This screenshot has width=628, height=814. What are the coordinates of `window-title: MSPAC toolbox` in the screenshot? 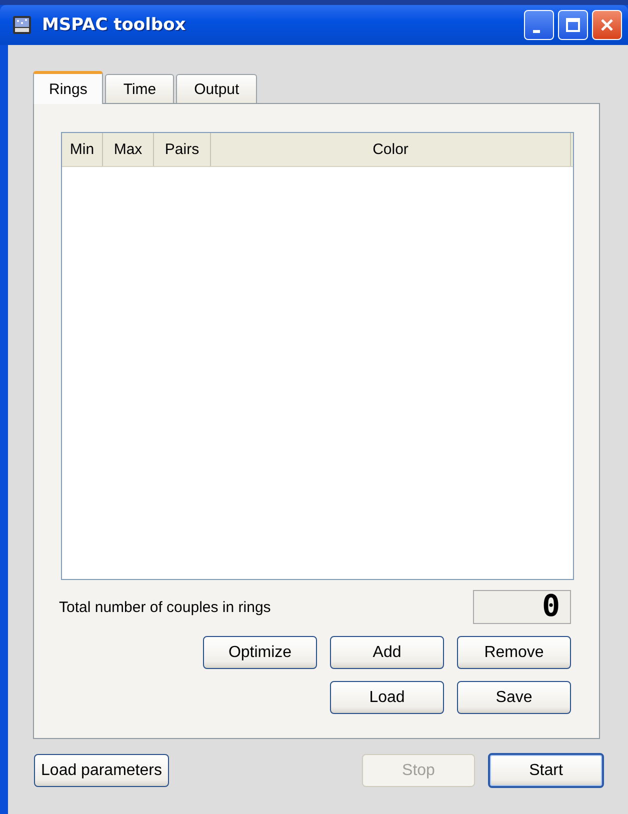 It's located at (114, 25).